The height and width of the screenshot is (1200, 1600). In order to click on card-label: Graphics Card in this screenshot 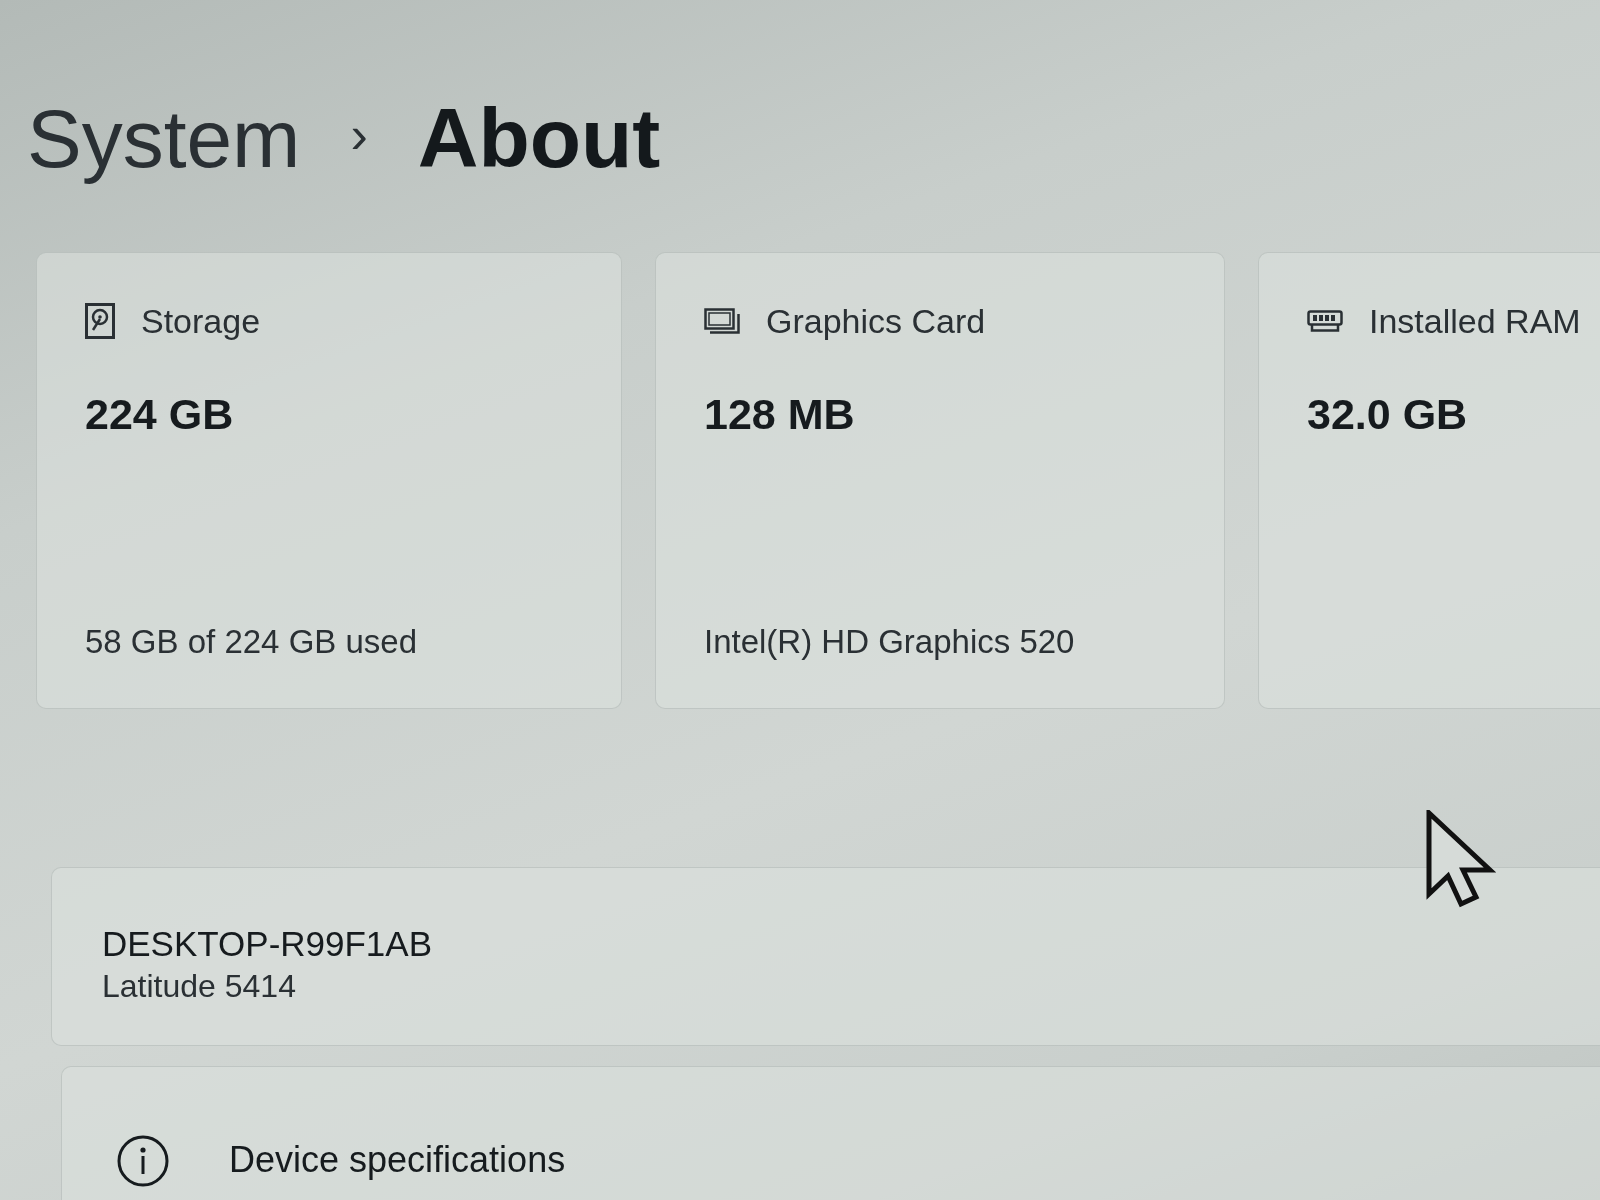, I will do `click(876, 321)`.